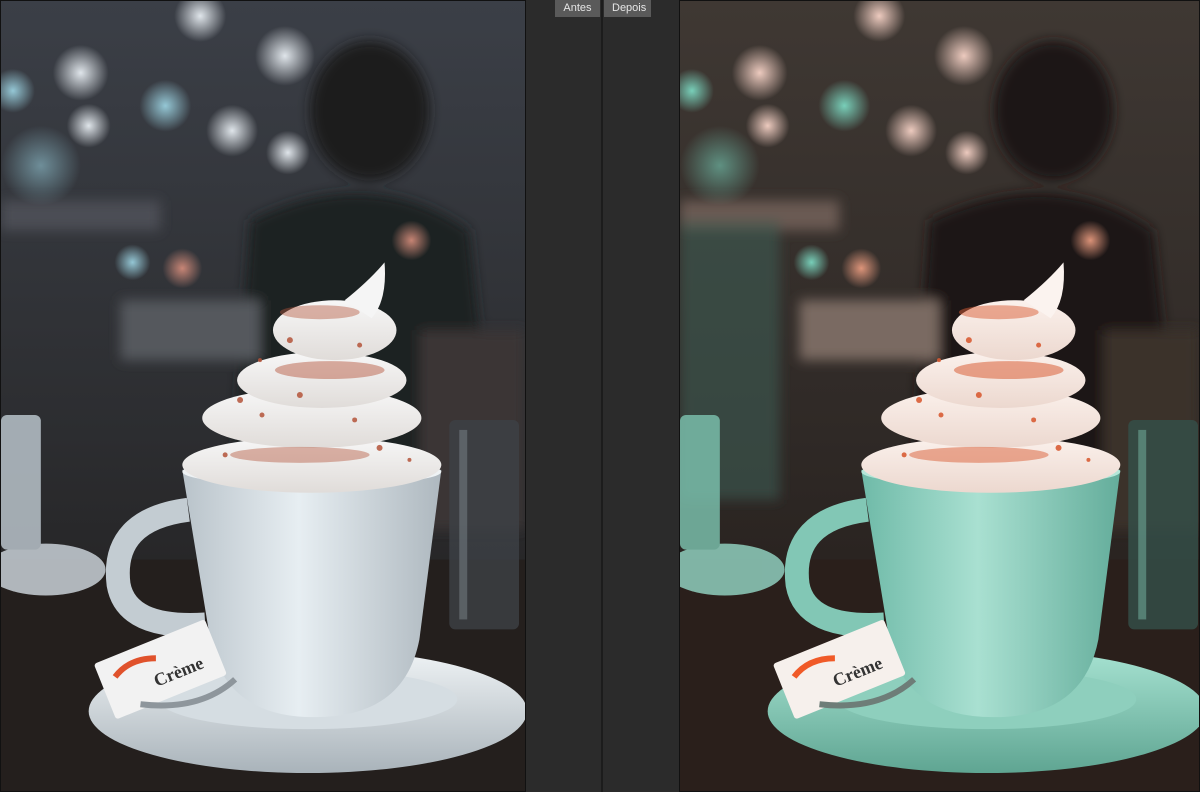 The image size is (1200, 792). I want to click on compare-divider, so click(602, 396).